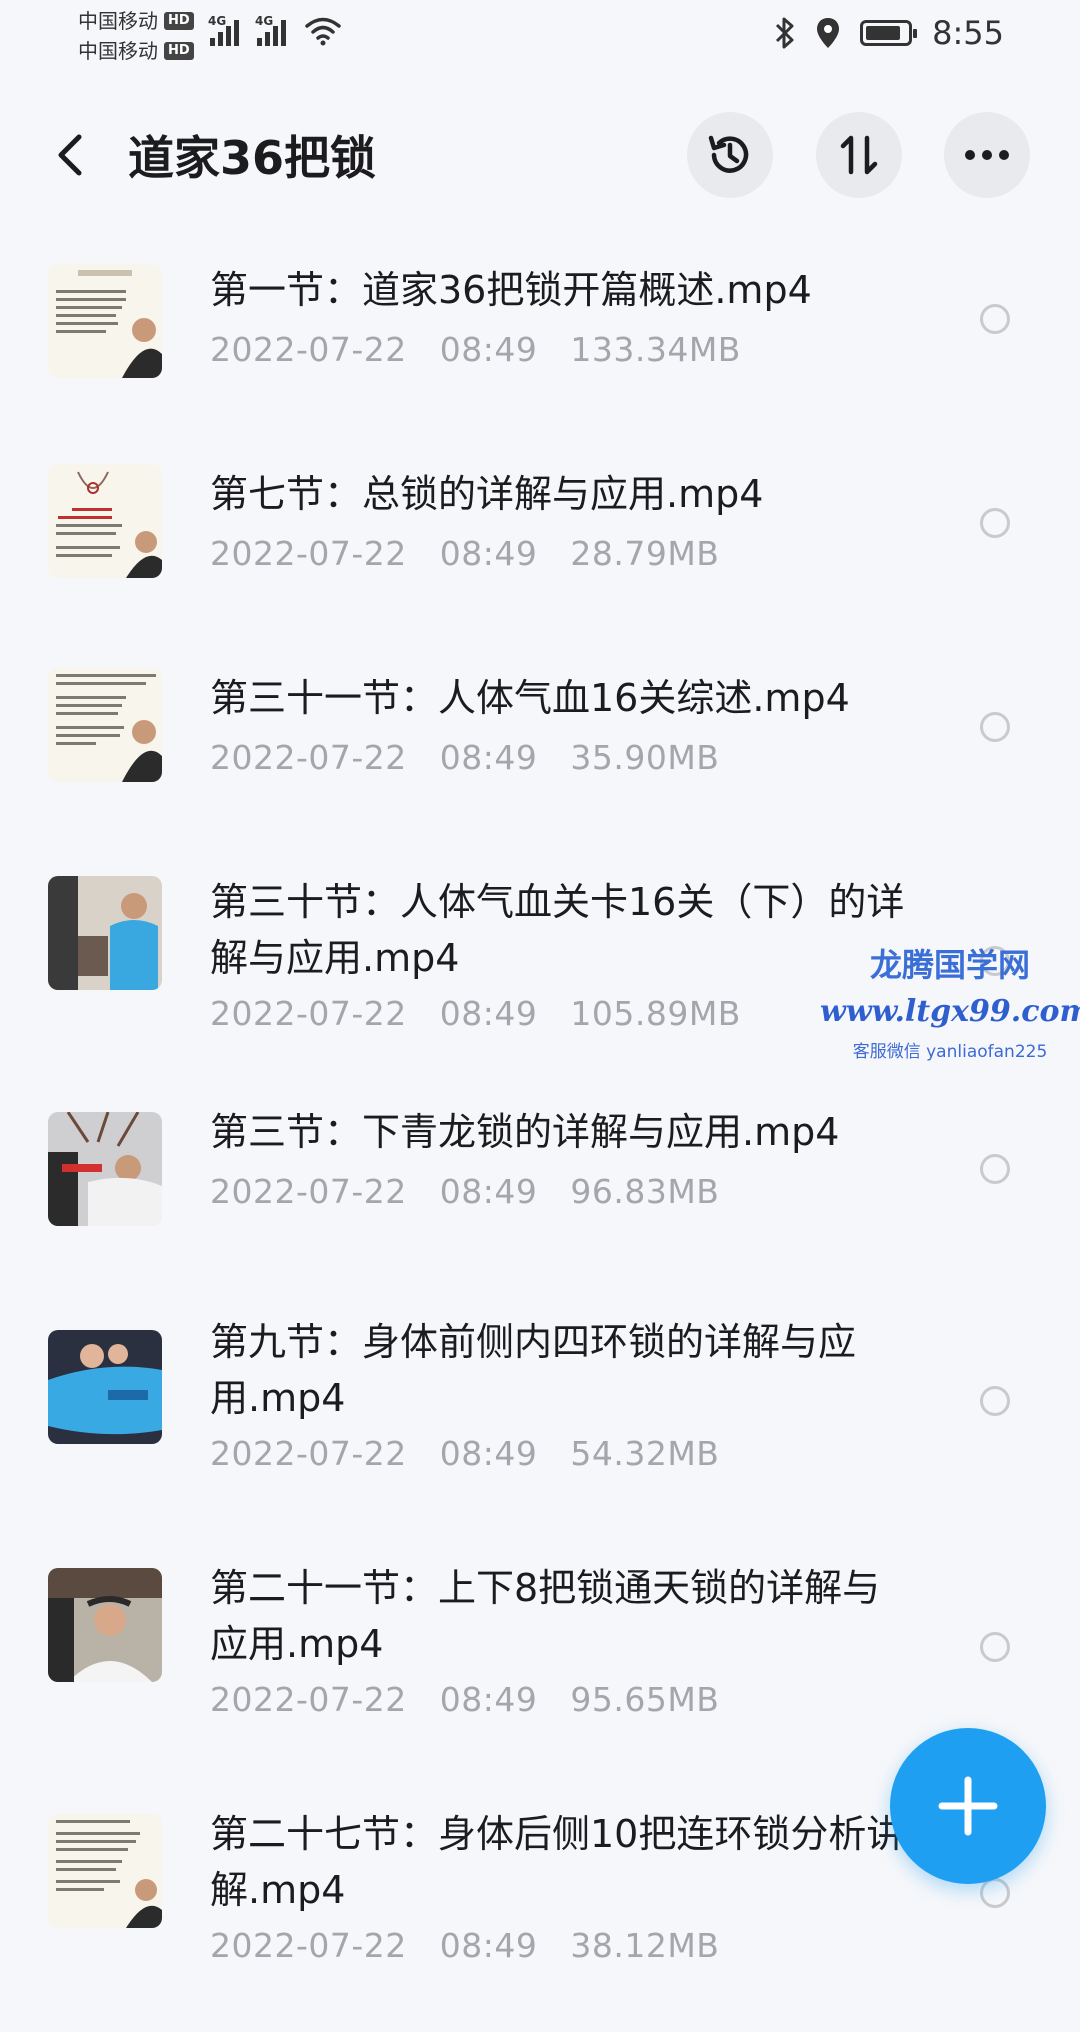 The height and width of the screenshot is (2032, 1080). Describe the element at coordinates (465, 1945) in the screenshot. I see `file-meta: 2022-07-22 08:49 38.12MB` at that location.